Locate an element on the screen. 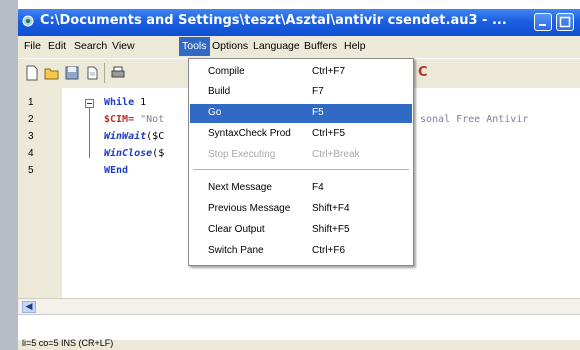  save-icon is located at coordinates (72, 73).